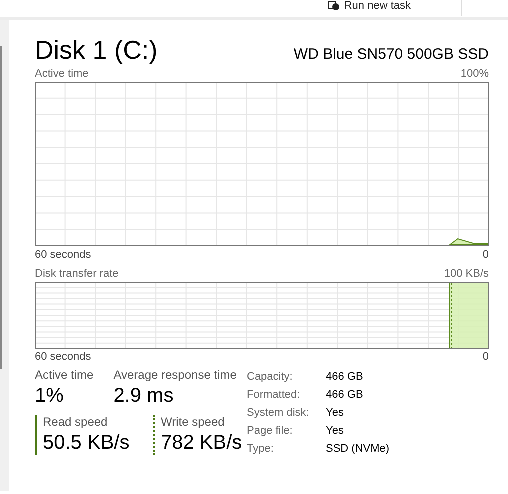  What do you see at coordinates (201, 443) in the screenshot?
I see `speed-value: 782 KB/s` at bounding box center [201, 443].